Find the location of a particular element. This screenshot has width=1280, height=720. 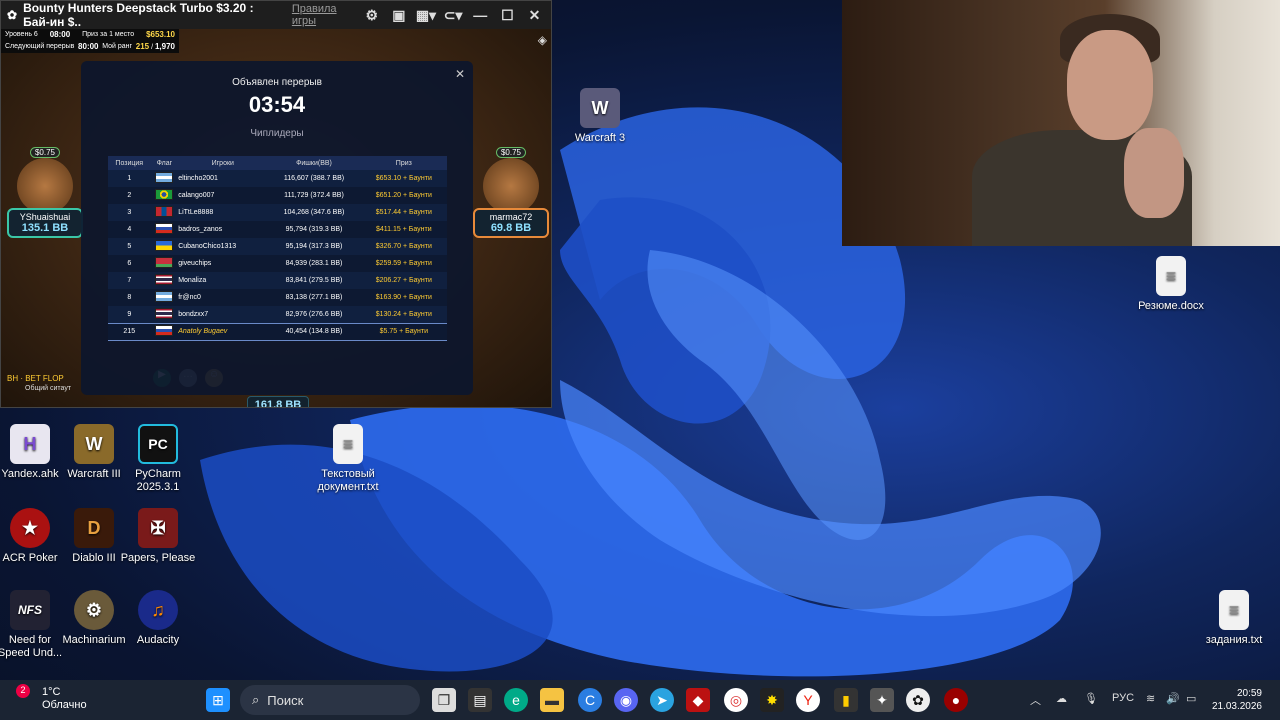

position-cell: 4 is located at coordinates (129, 229).